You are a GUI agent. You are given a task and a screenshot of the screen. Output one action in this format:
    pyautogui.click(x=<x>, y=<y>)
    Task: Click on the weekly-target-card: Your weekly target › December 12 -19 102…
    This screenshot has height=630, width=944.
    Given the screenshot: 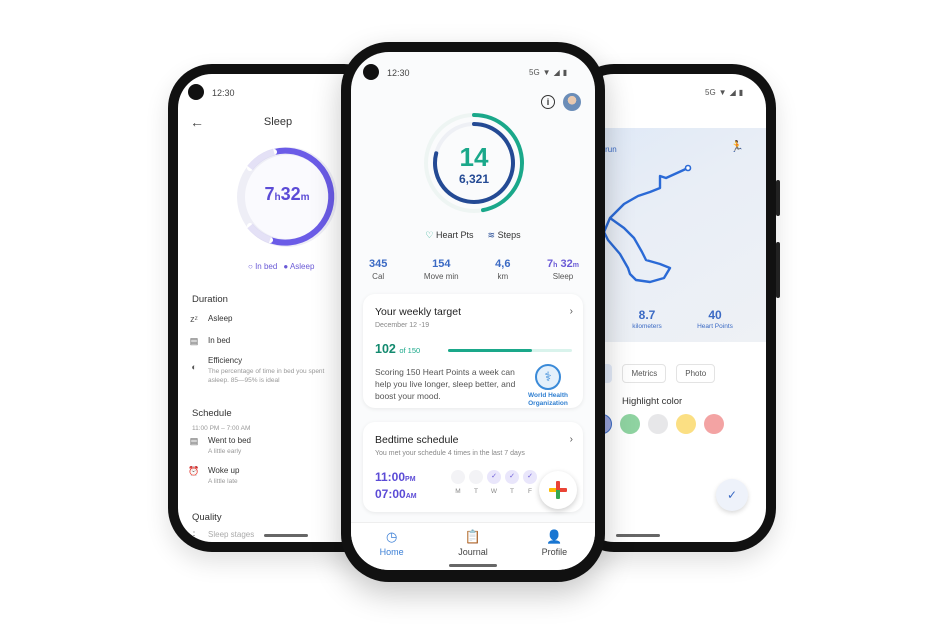 What is the action you would take?
    pyautogui.click(x=473, y=351)
    